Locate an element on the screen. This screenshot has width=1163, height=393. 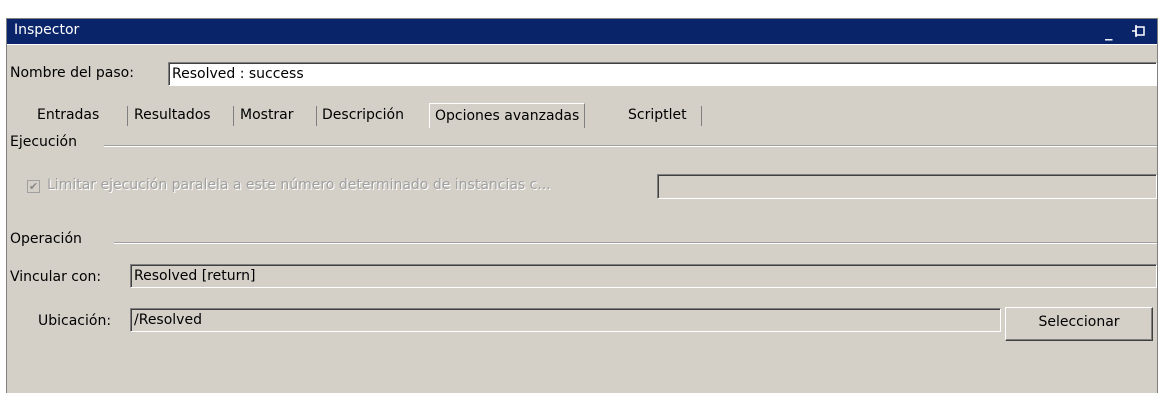
step-name-value: Resolved : success is located at coordinates (238, 74).